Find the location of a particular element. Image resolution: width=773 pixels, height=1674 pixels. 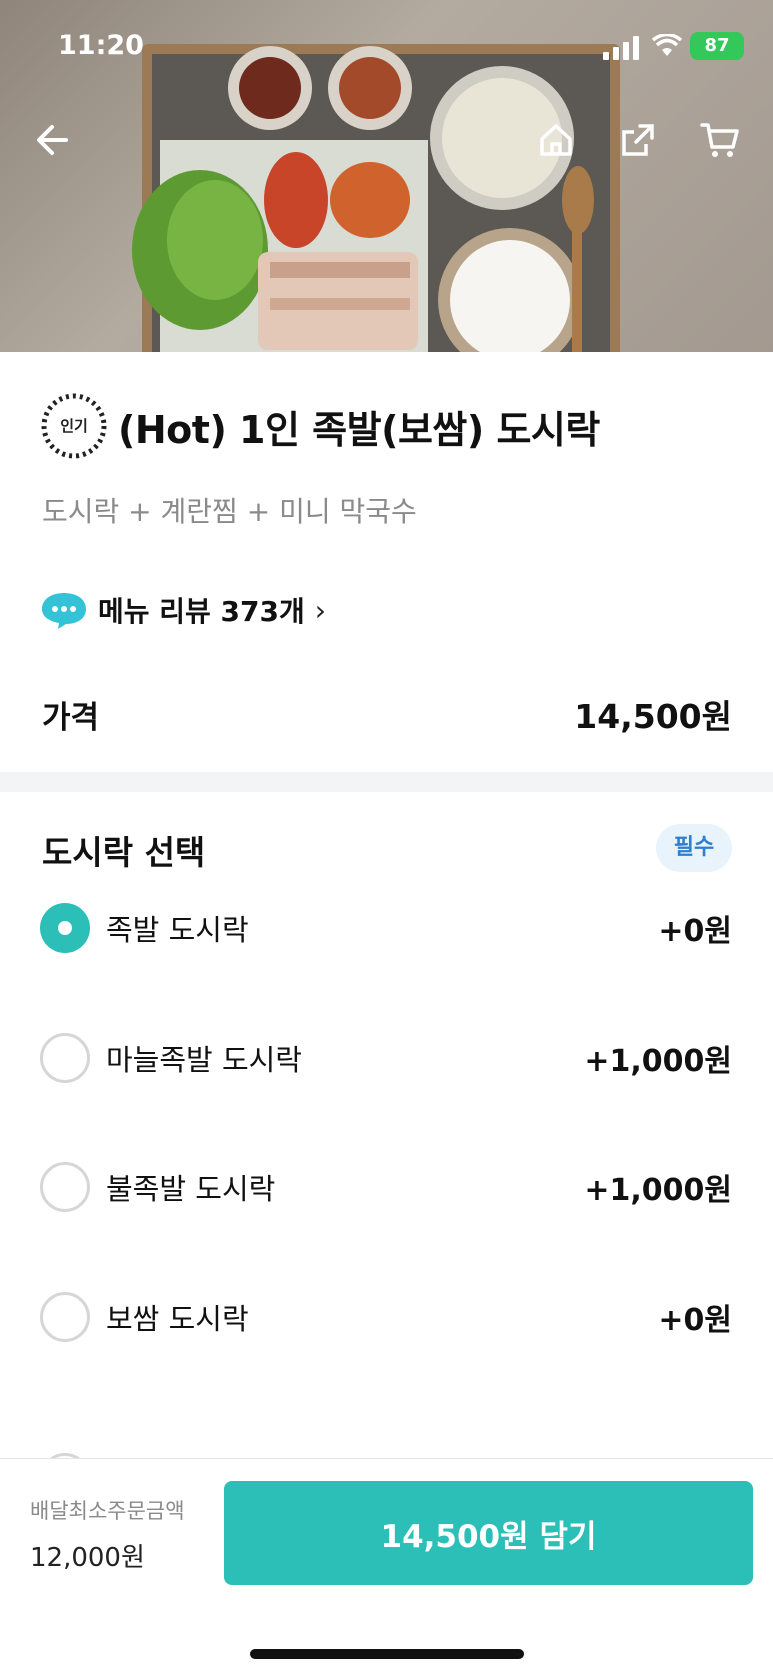

section-divider is located at coordinates (386, 782).